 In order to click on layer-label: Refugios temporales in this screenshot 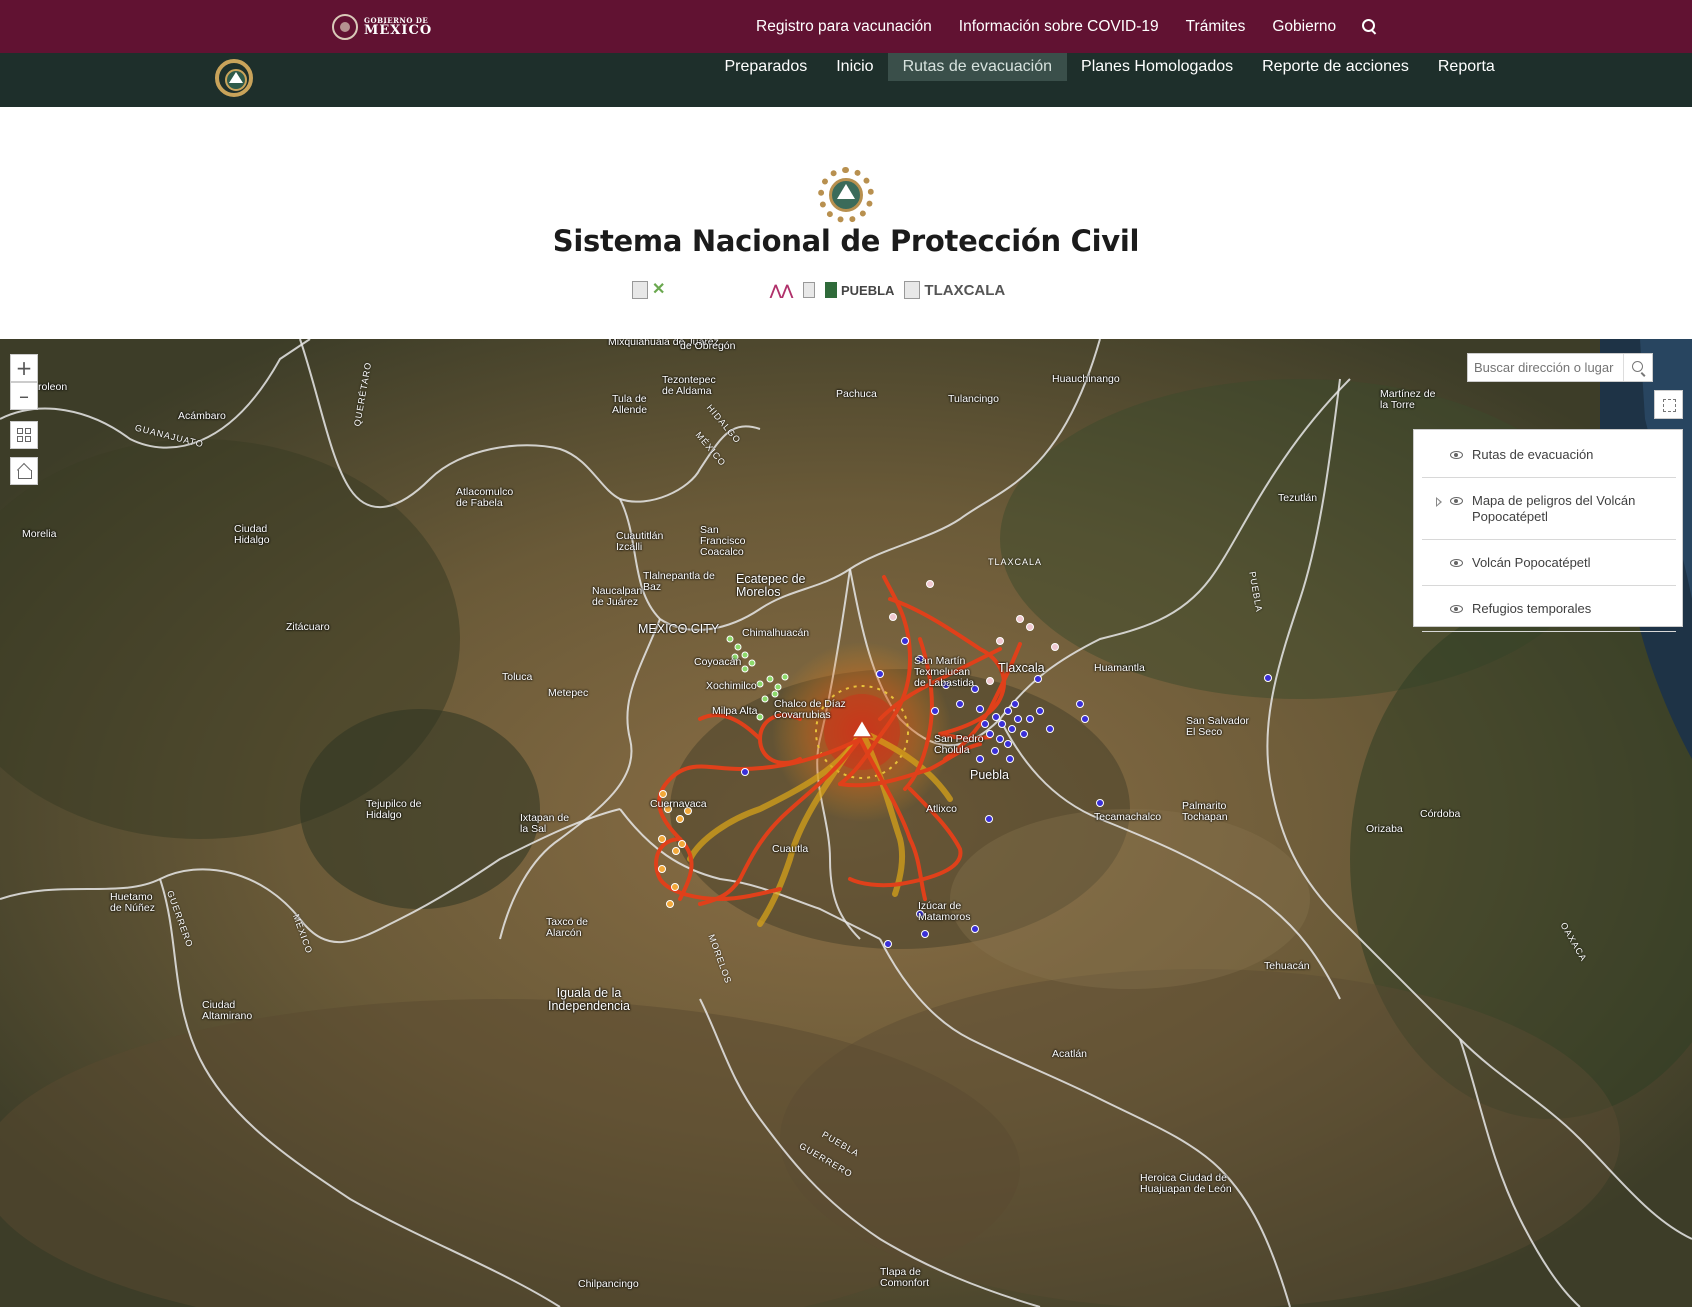, I will do `click(1532, 608)`.